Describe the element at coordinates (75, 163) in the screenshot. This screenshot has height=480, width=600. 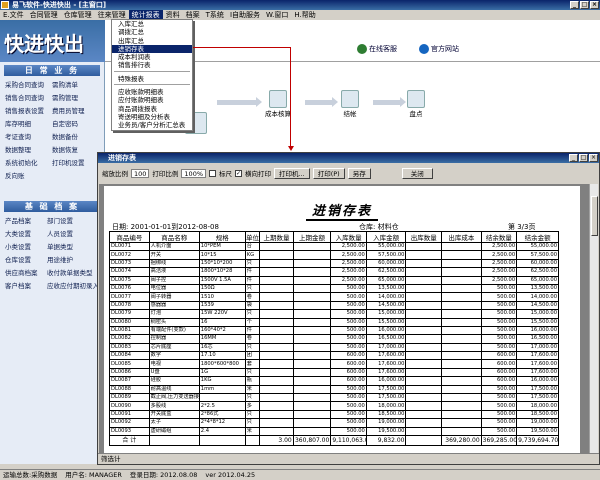
I see `sidebar-item: 打印机设置` at that location.